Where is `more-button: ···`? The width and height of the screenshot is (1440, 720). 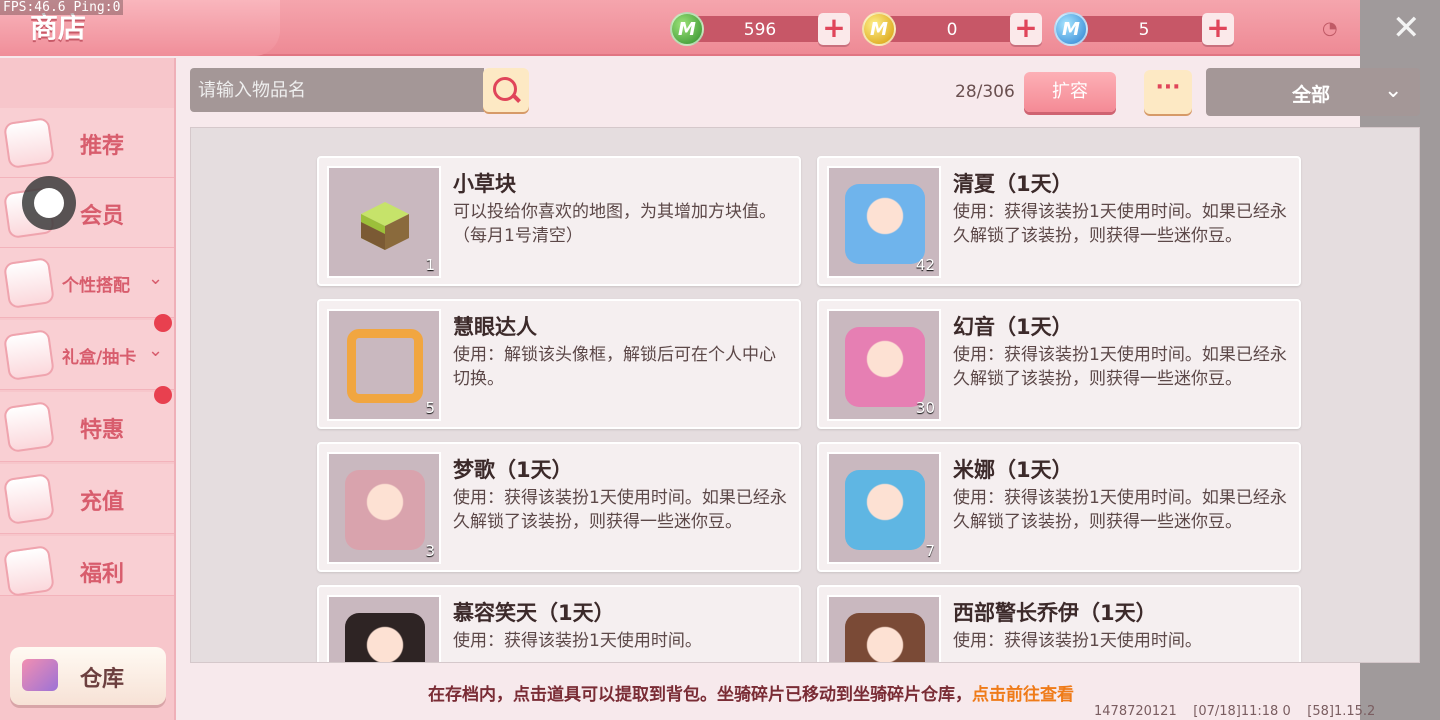
more-button: ··· is located at coordinates (1168, 92).